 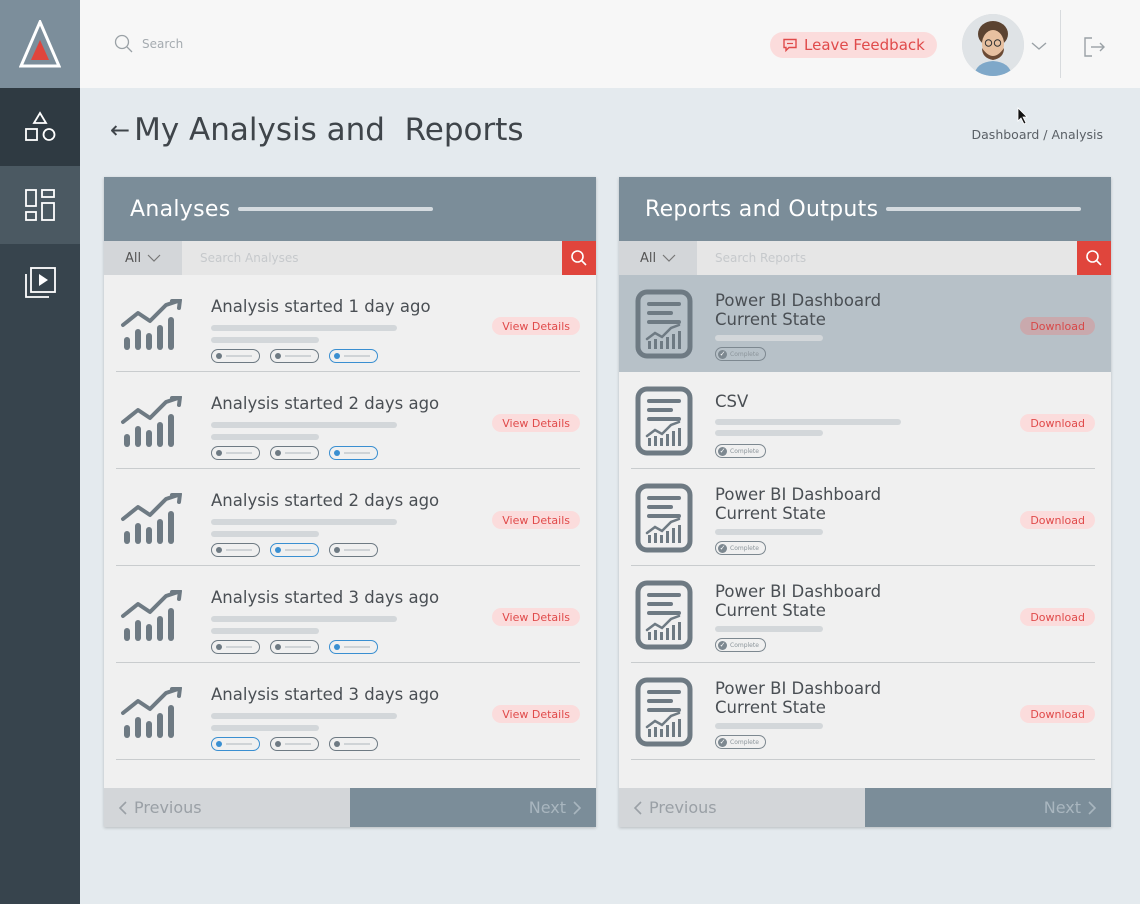 I want to click on logout-icon, so click(x=1094, y=47).